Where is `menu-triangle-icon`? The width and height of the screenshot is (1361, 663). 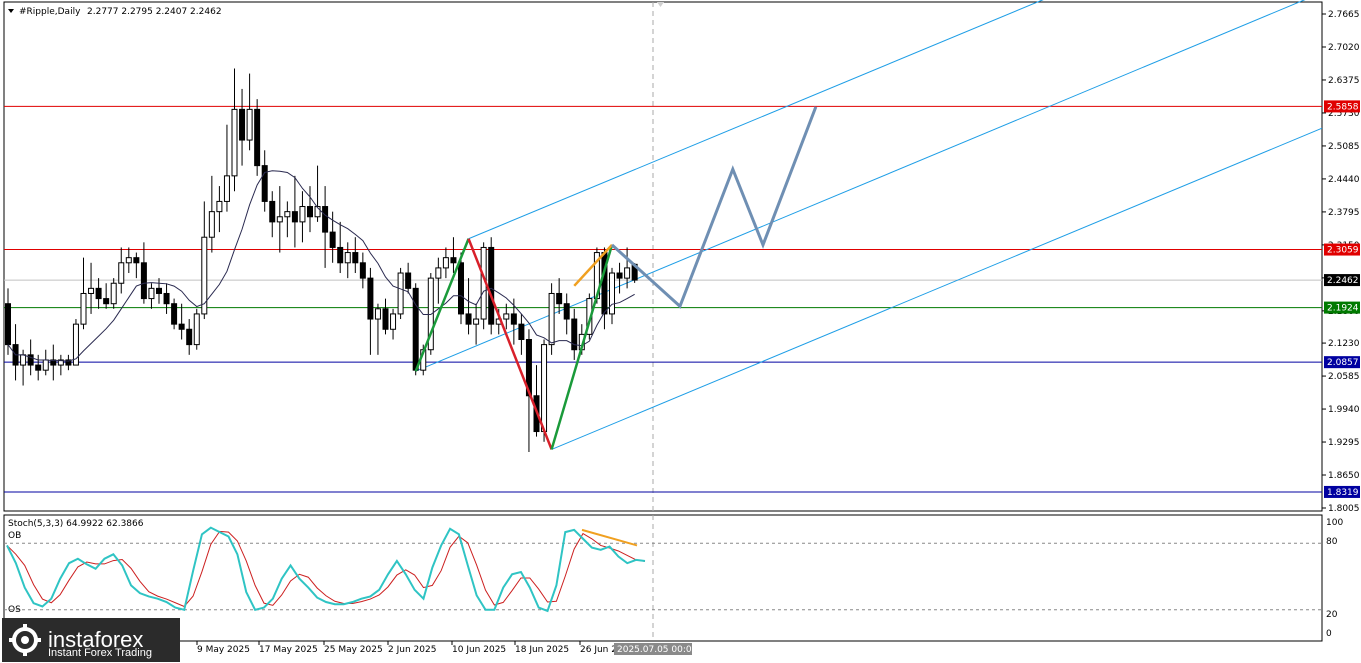 menu-triangle-icon is located at coordinates (11, 11).